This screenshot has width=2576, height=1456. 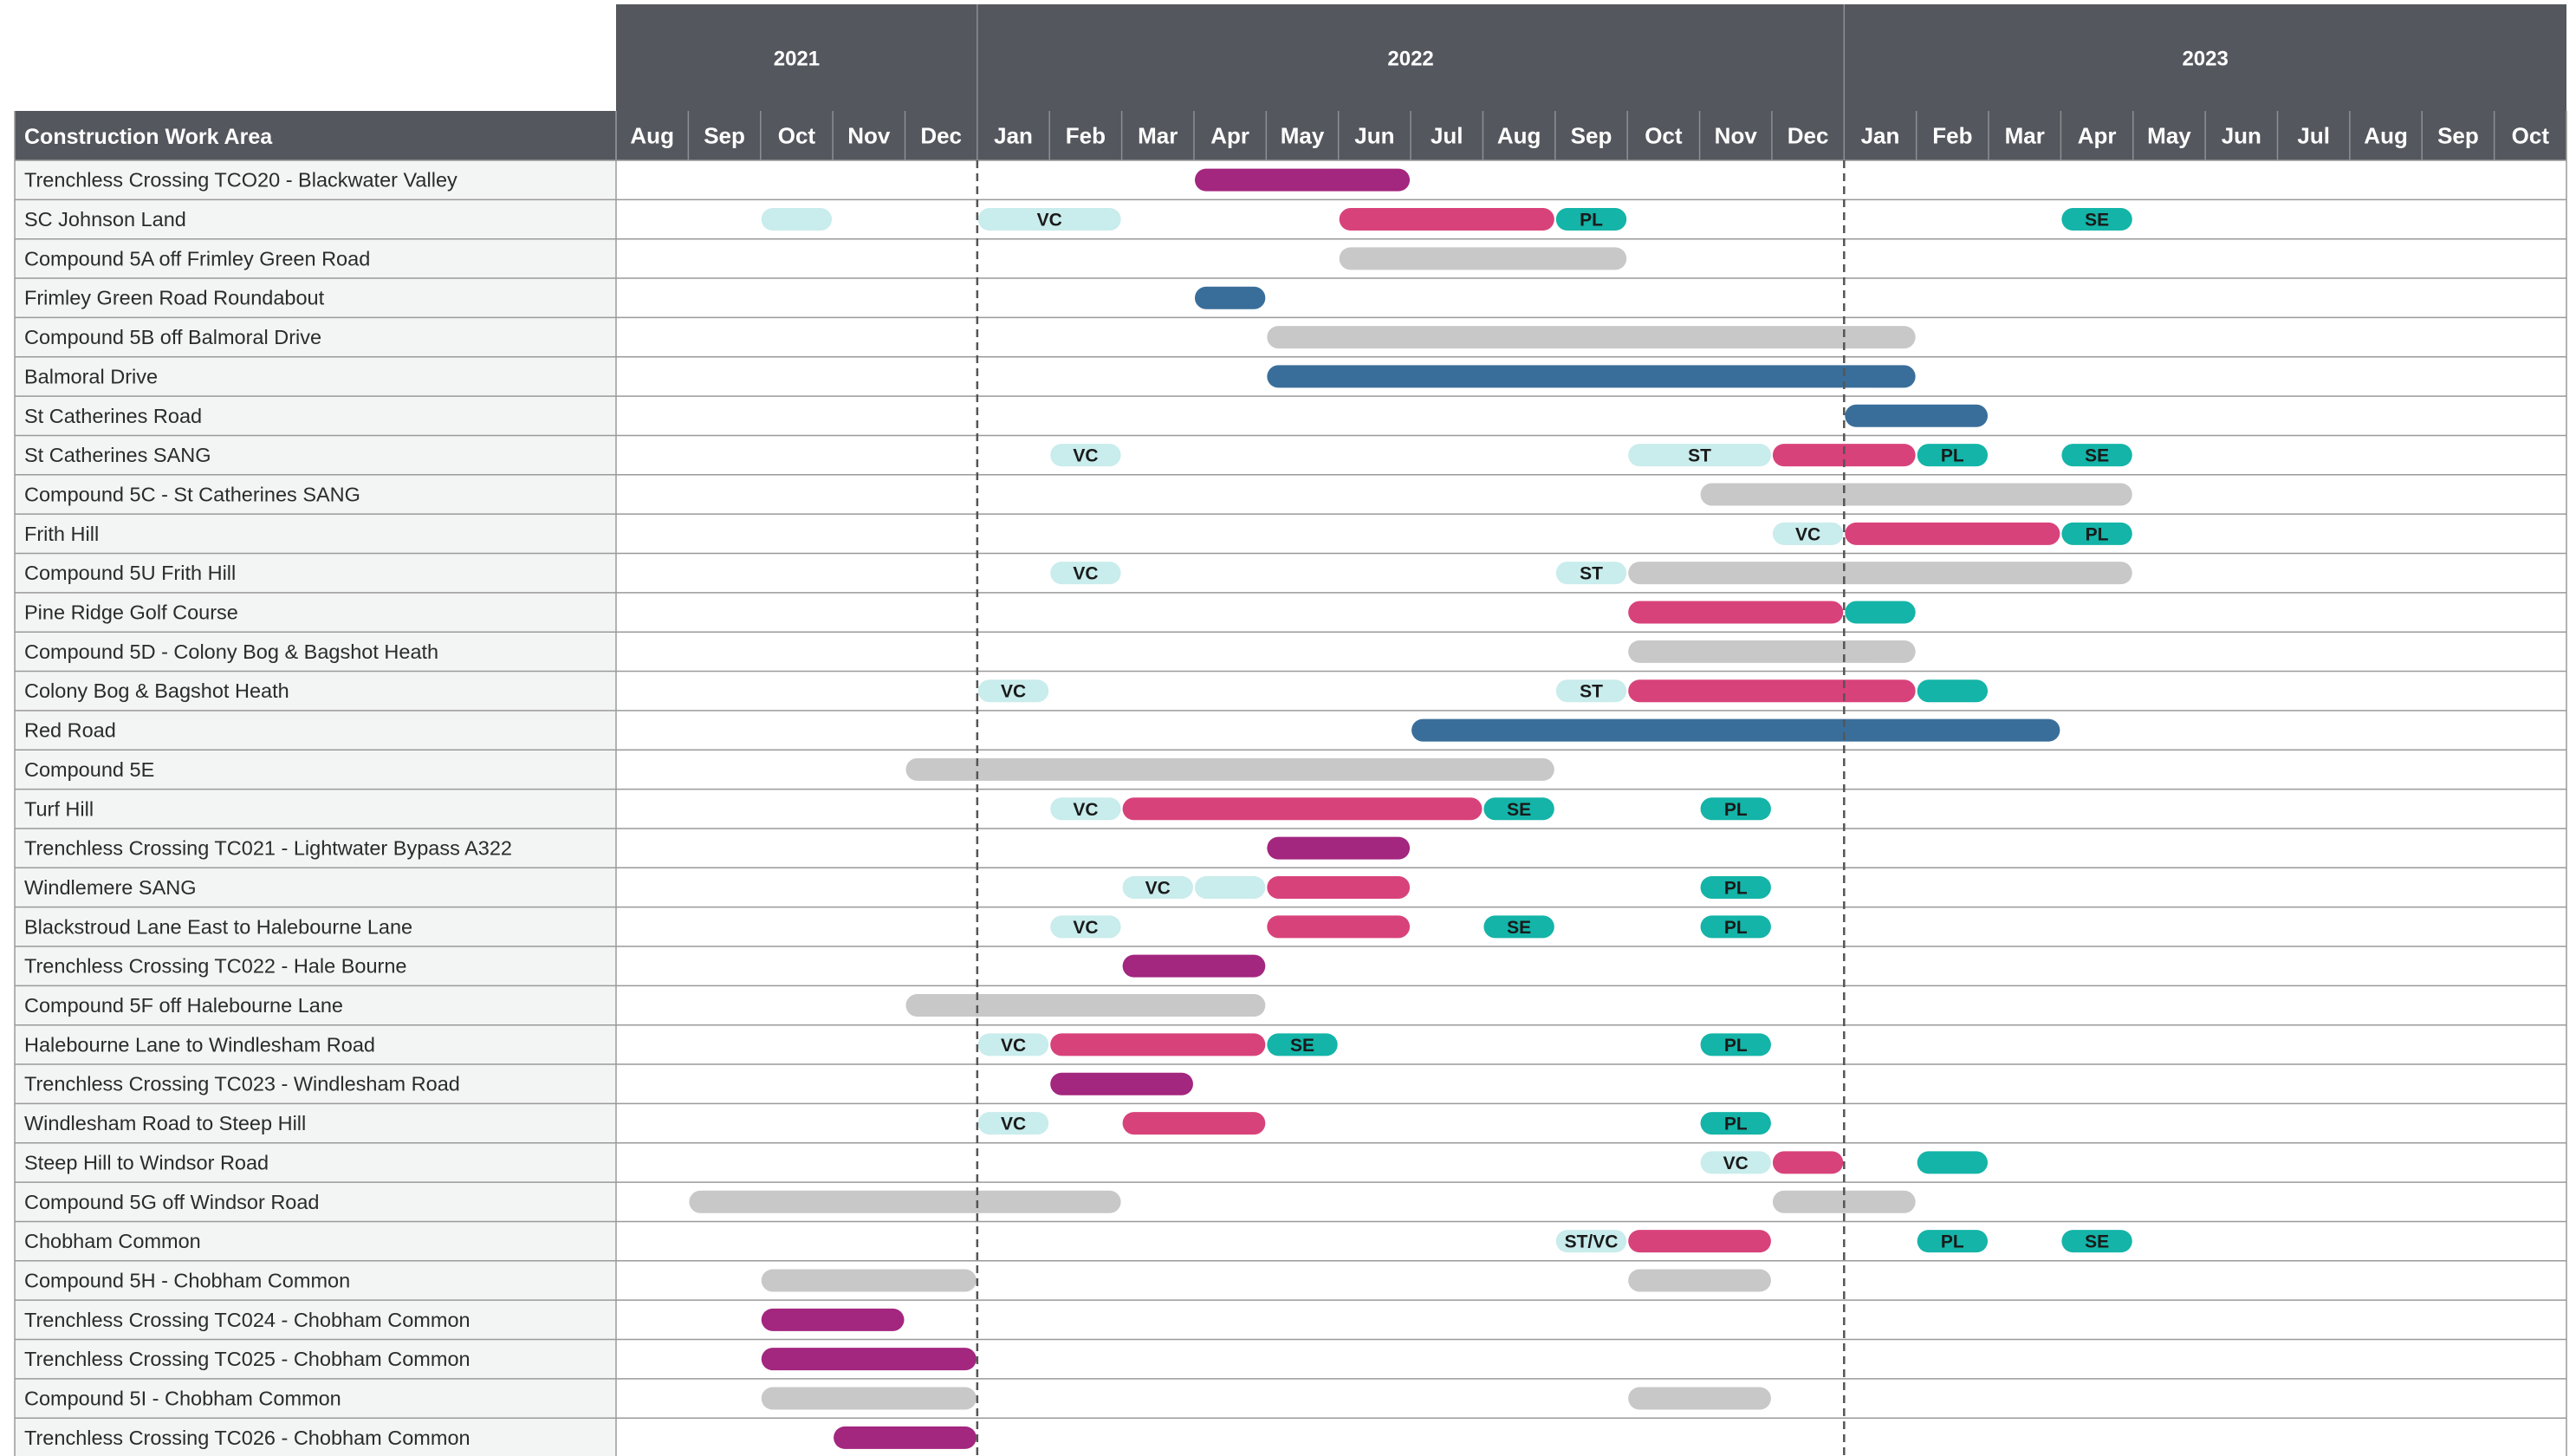 What do you see at coordinates (1086, 136) in the screenshot?
I see `month-label: Feb` at bounding box center [1086, 136].